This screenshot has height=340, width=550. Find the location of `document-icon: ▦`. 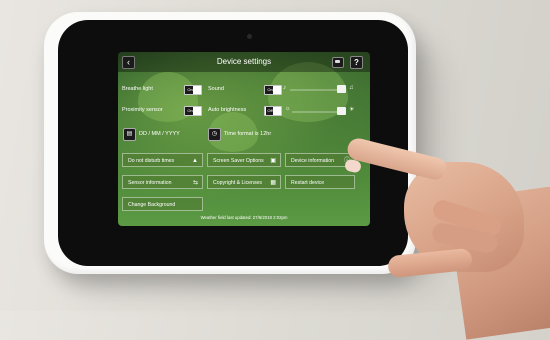

document-icon: ▦ is located at coordinates (273, 183).